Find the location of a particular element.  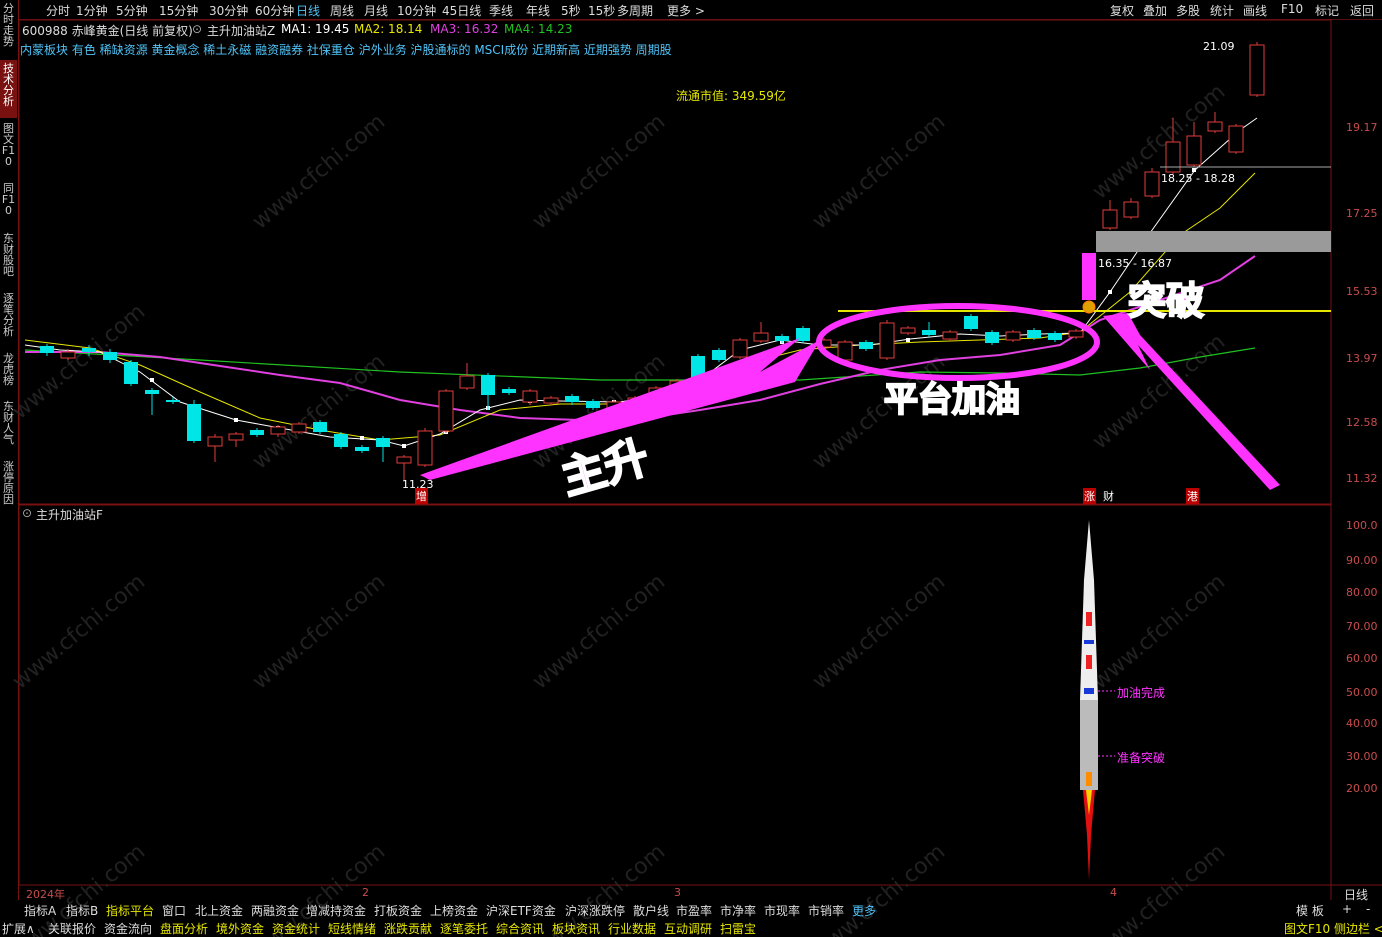

tab-row1-12: 市盈率 is located at coordinates (694, 910).